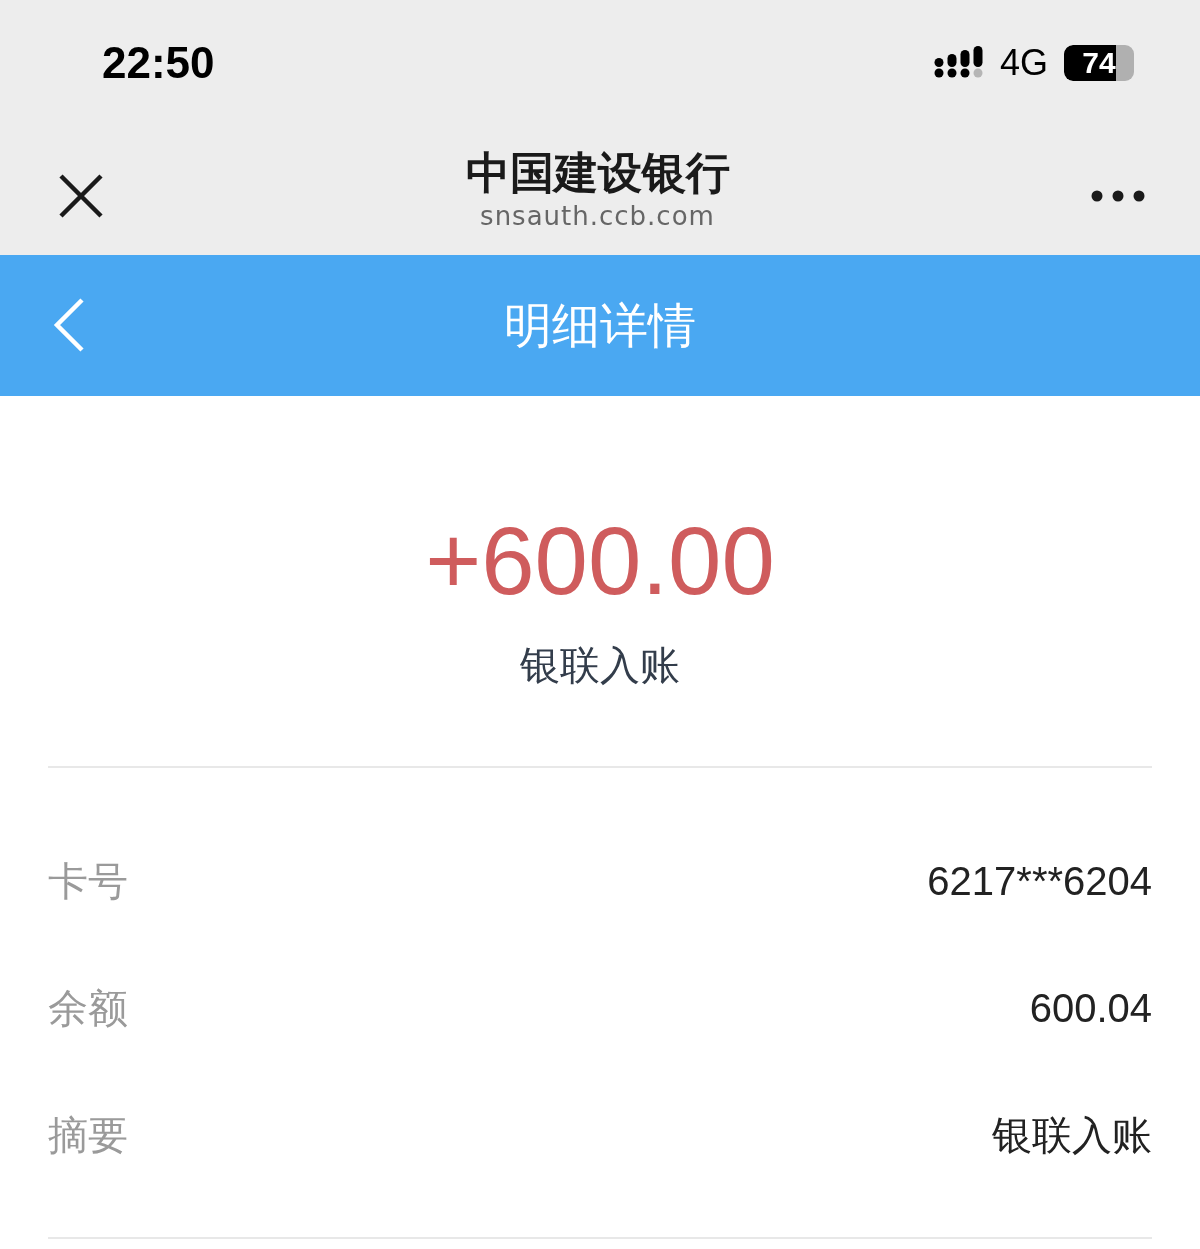  What do you see at coordinates (1039, 881) in the screenshot?
I see `detail-value: 6217***6204` at bounding box center [1039, 881].